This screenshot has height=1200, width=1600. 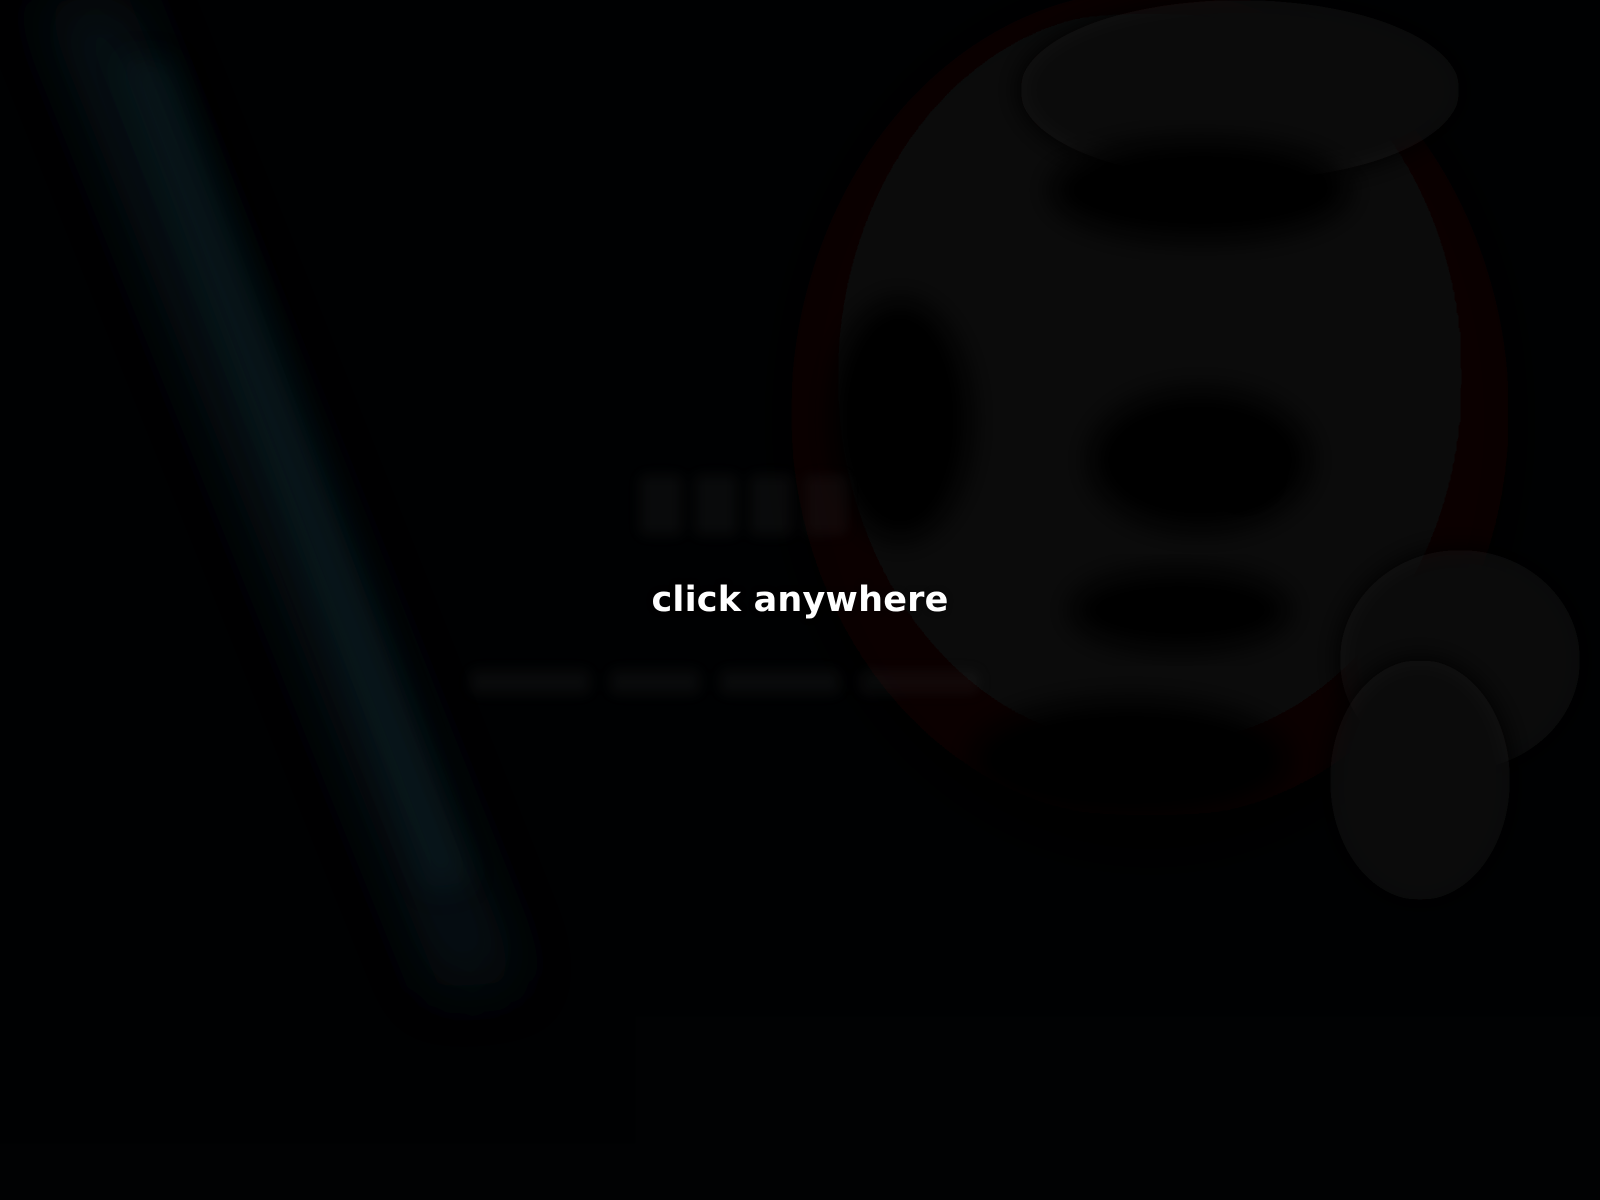 I want to click on click-anywhere-prompt: click anywhere, so click(x=800, y=600).